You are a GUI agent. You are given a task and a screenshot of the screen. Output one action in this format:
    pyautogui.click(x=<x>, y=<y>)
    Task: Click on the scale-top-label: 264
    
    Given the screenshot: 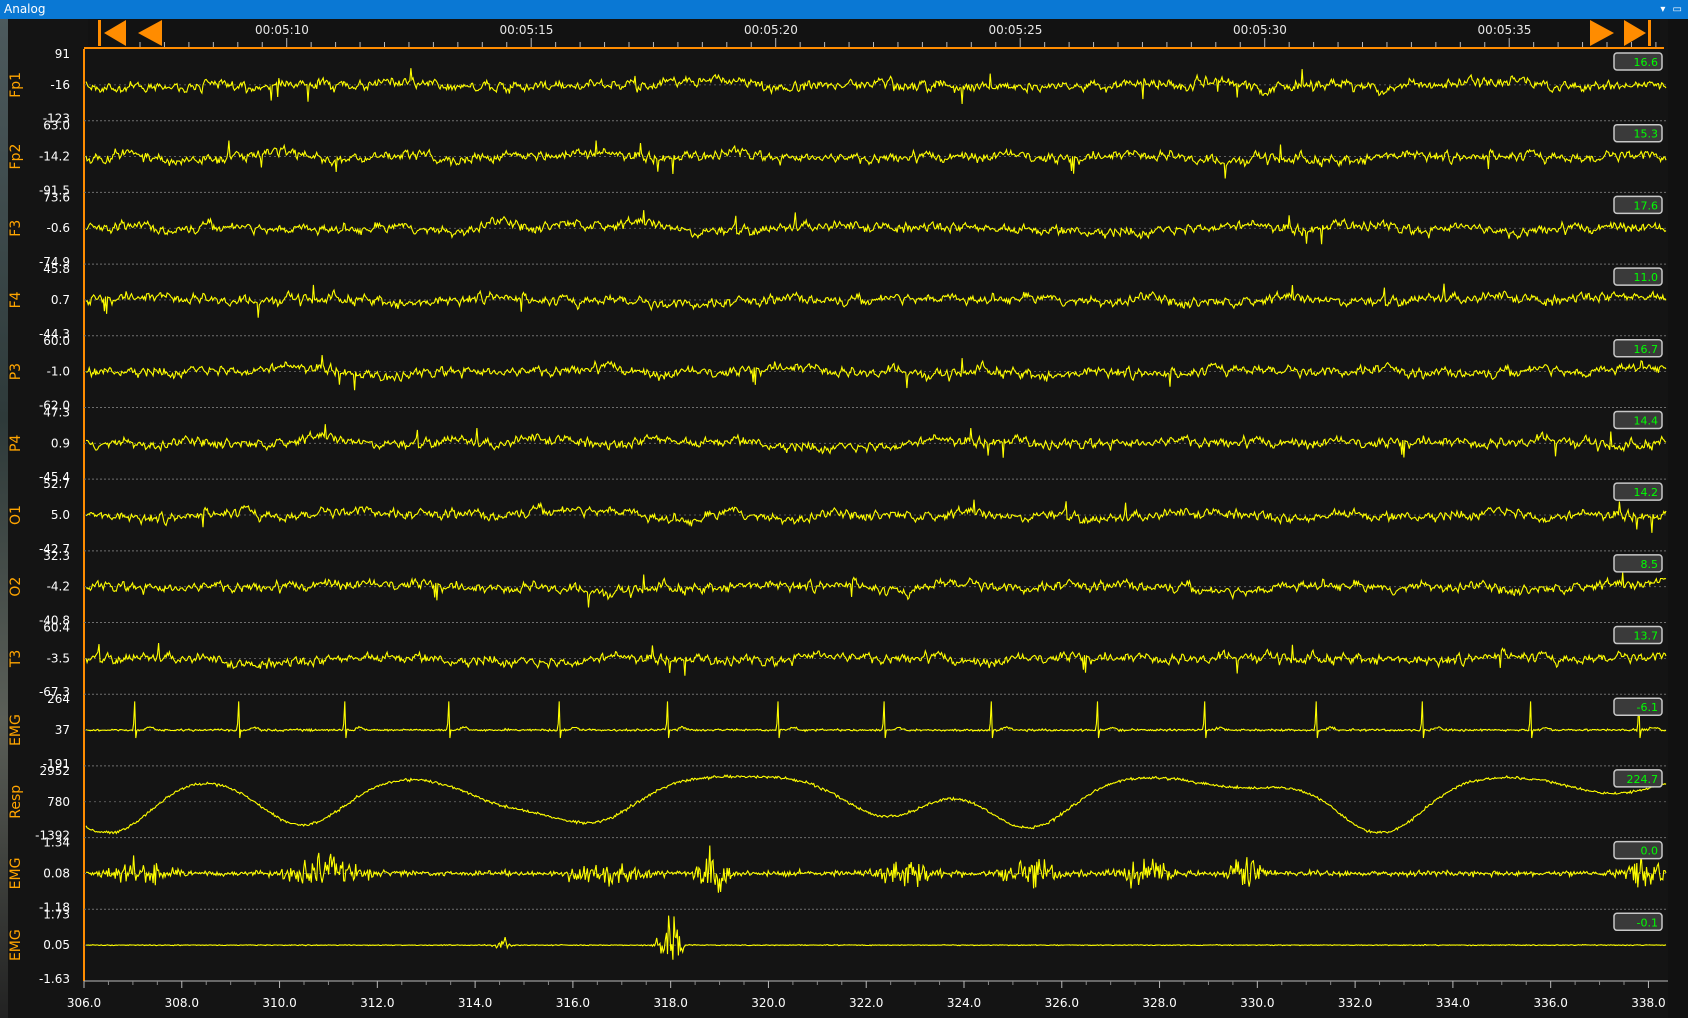 What is the action you would take?
    pyautogui.click(x=58, y=699)
    